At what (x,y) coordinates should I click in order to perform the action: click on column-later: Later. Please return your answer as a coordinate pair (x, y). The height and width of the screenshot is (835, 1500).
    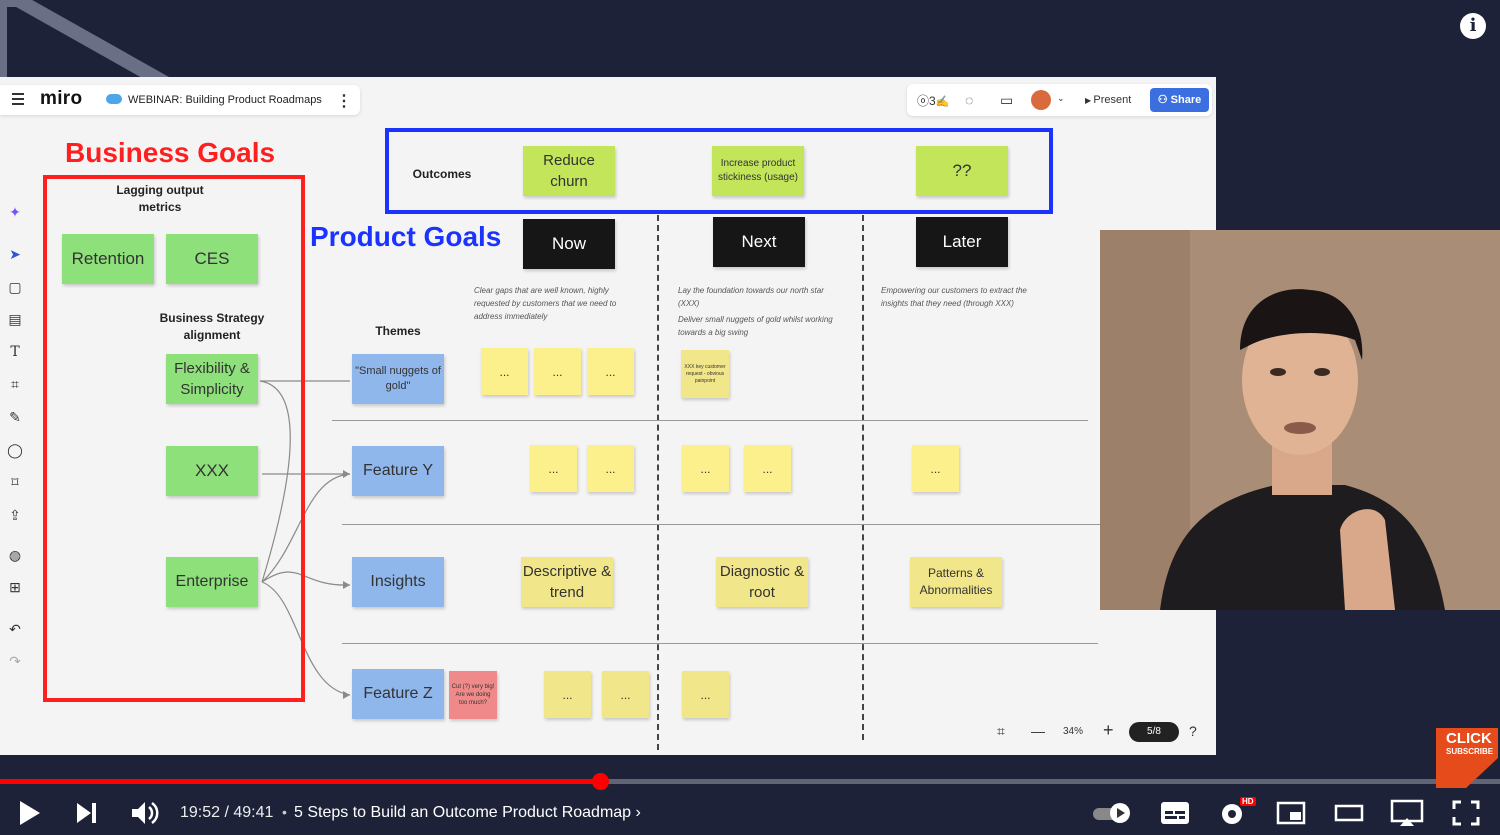
    Looking at the image, I should click on (962, 242).